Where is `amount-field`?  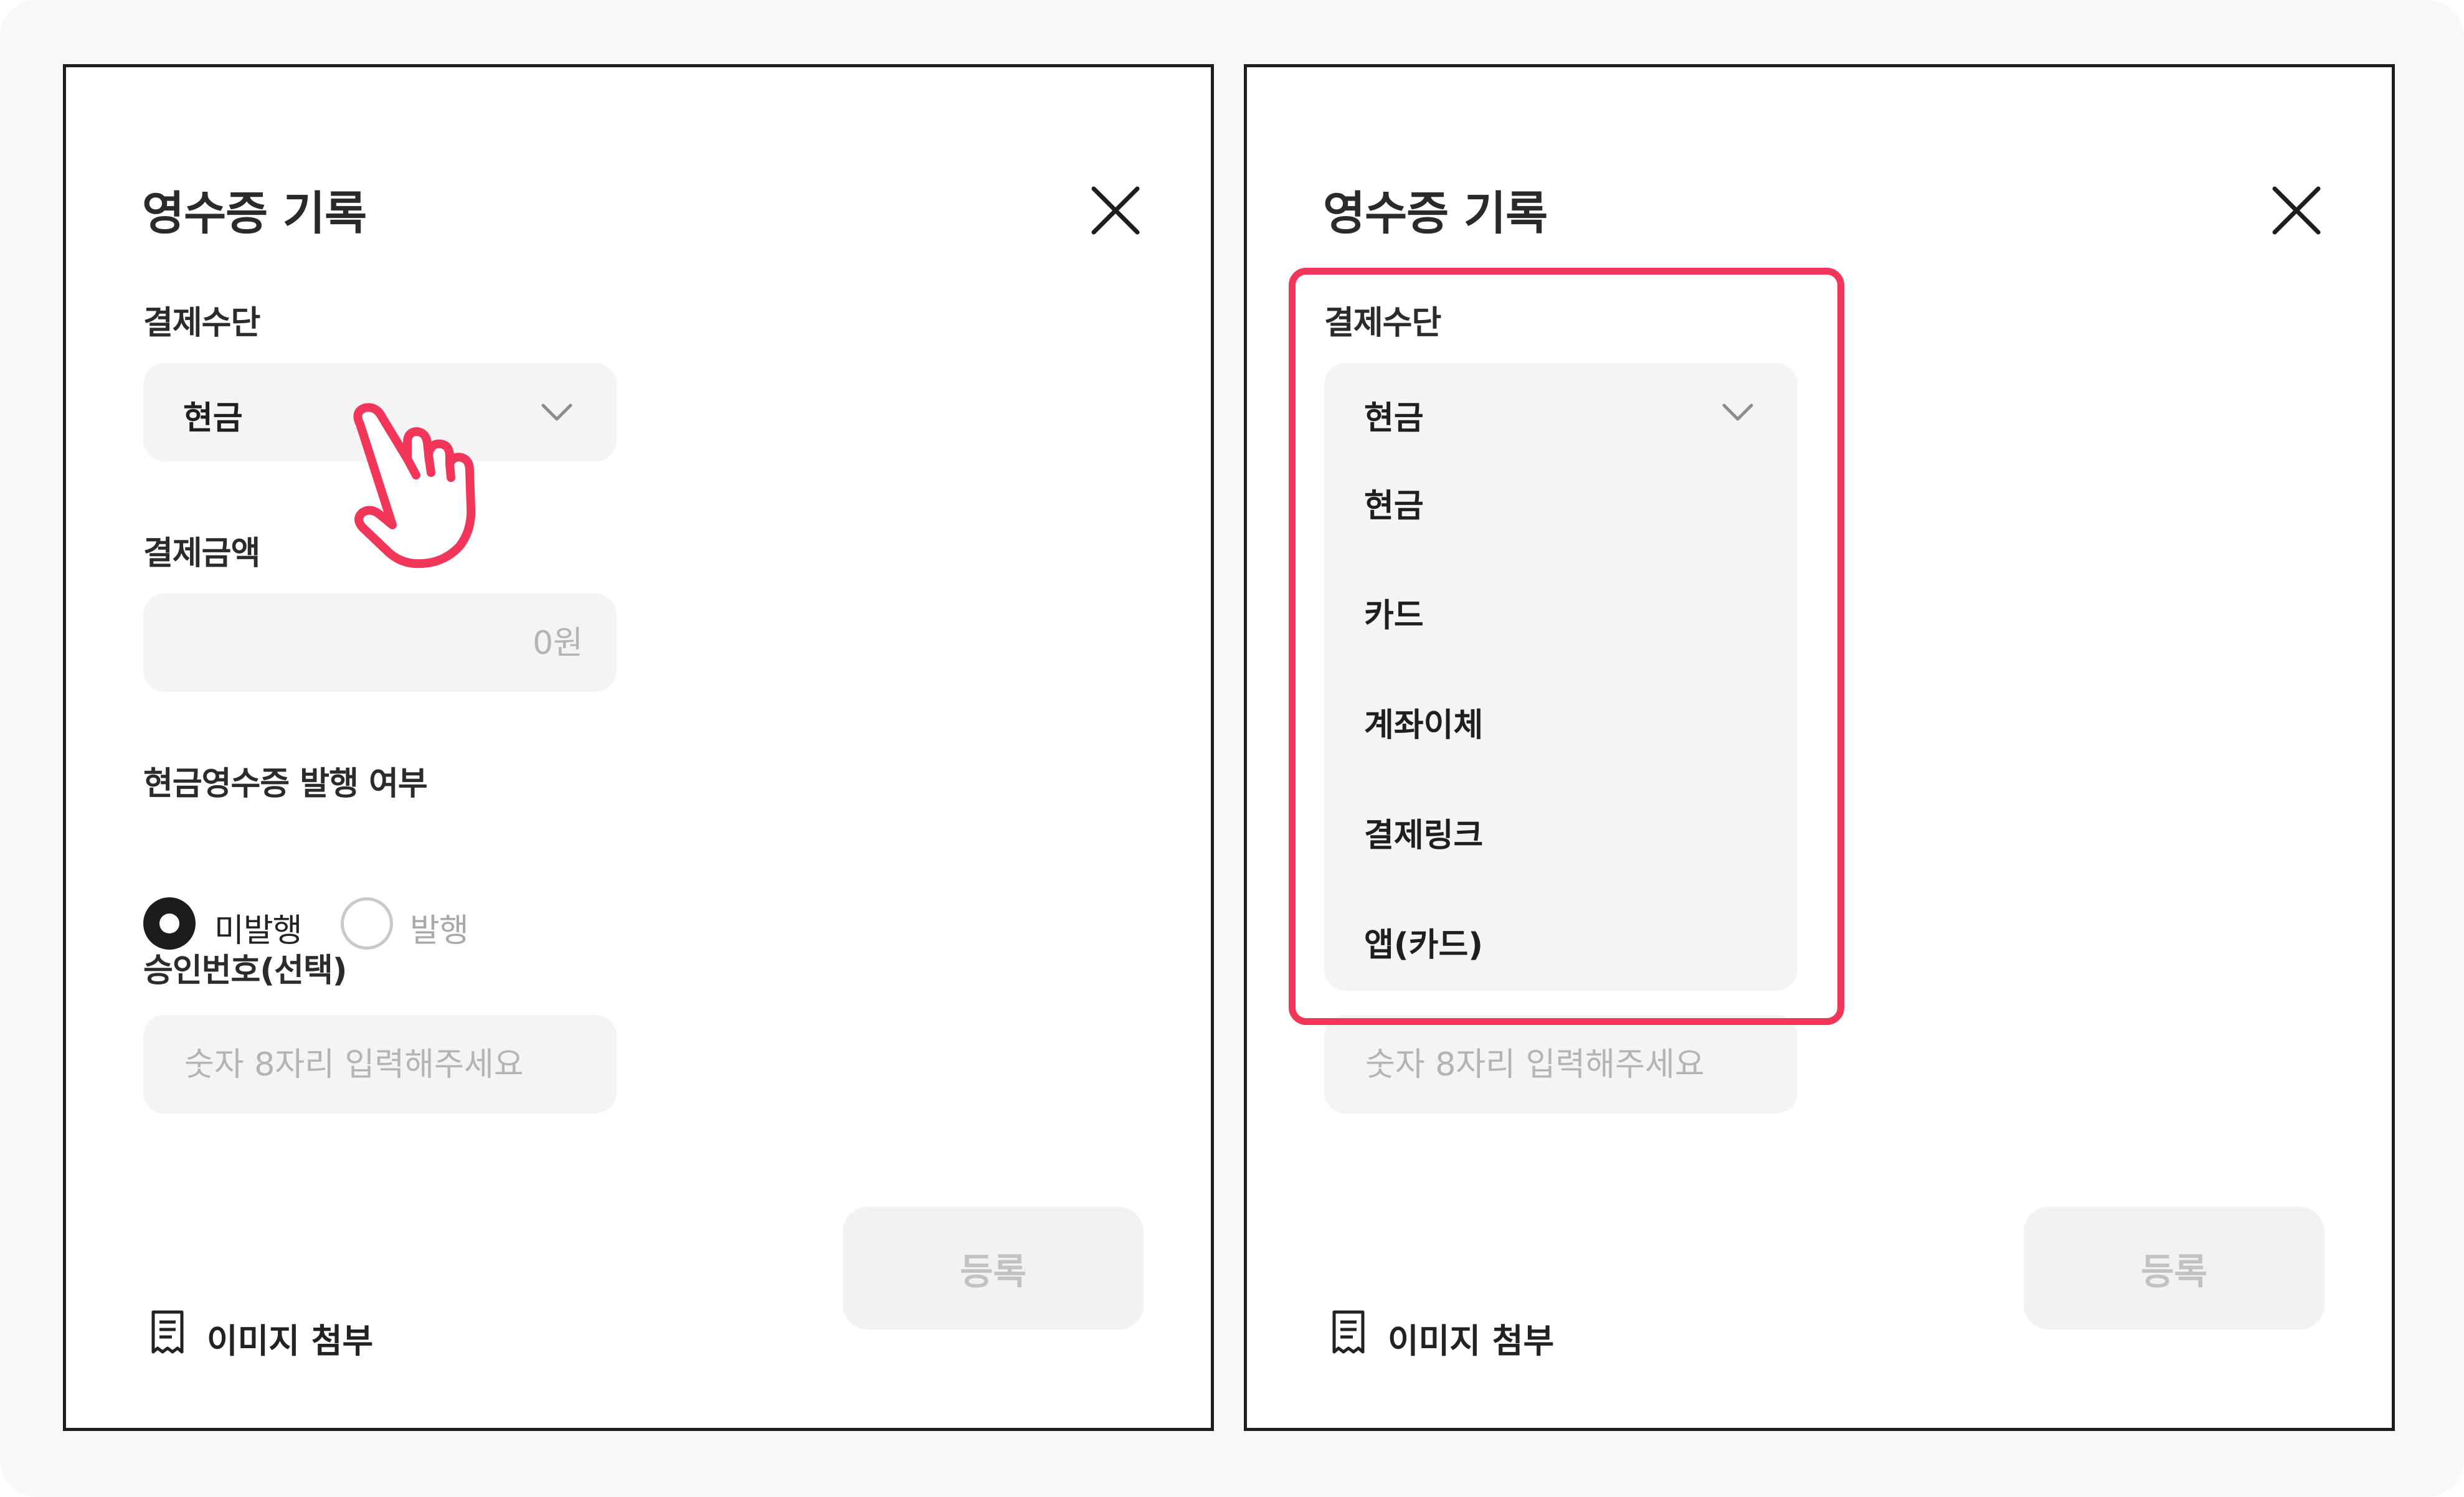
amount-field is located at coordinates (380, 643).